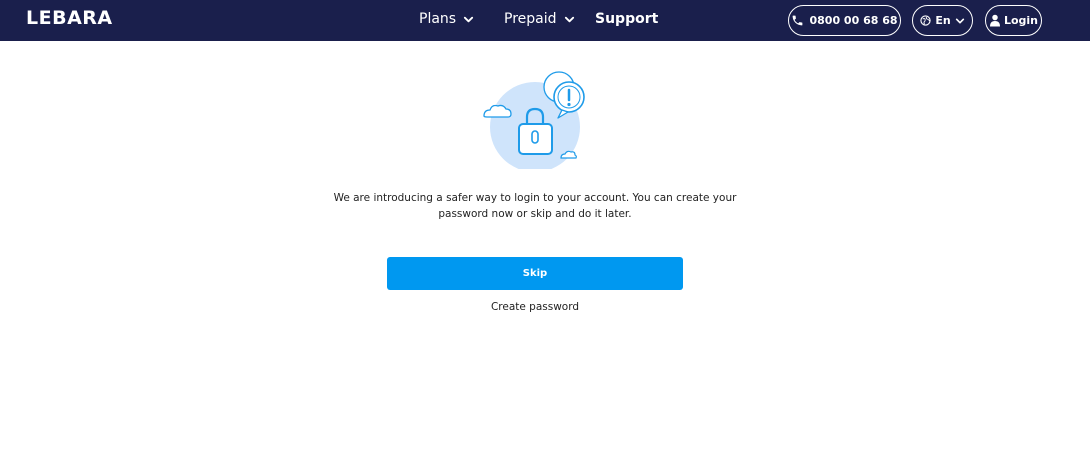 This screenshot has height=465, width=1090. I want to click on lebara-logo: LEBARA, so click(69, 18).